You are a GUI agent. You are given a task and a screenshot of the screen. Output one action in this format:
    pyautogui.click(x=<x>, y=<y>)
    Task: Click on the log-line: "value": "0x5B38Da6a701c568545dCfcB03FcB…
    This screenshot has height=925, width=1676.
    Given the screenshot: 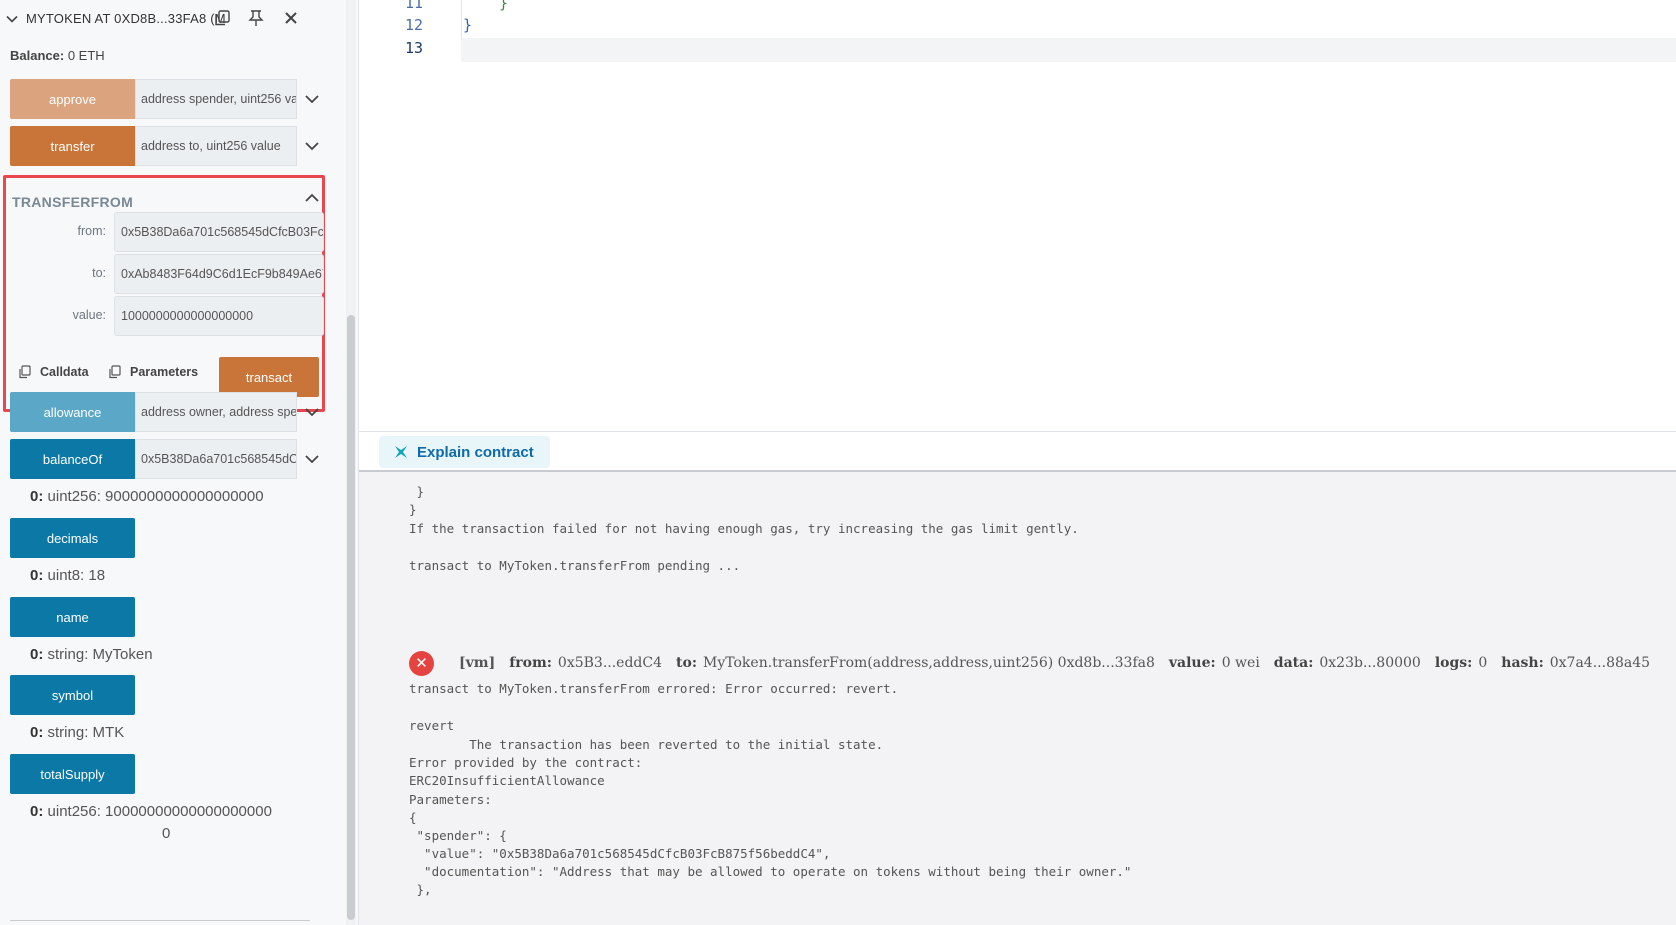 What is the action you would take?
    pyautogui.click(x=620, y=853)
    